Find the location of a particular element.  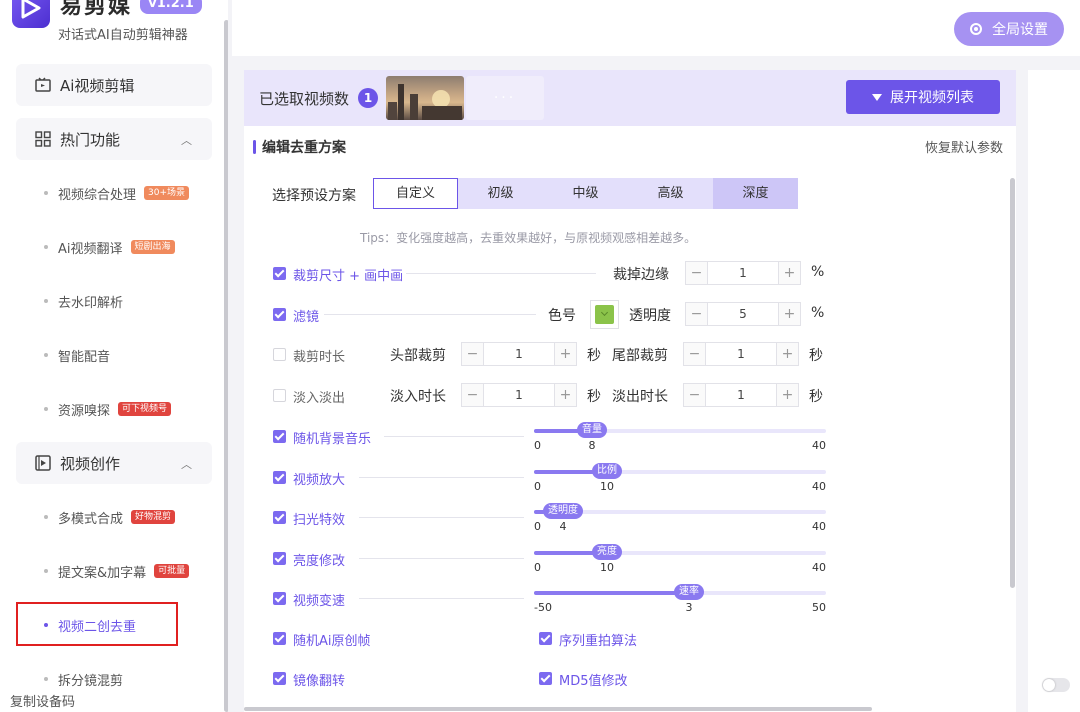

global-settings-button: 全局设置 is located at coordinates (1009, 29).